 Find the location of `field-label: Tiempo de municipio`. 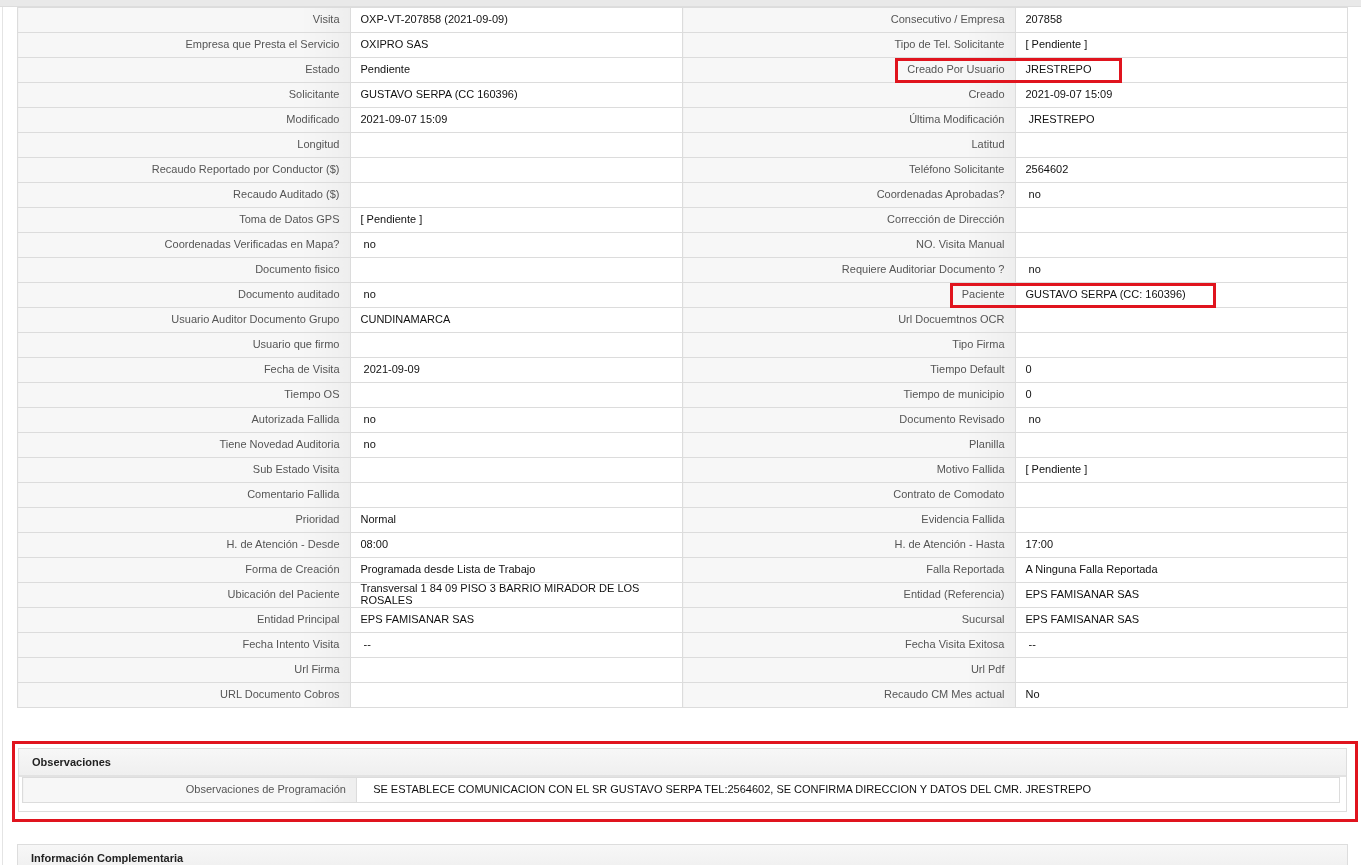

field-label: Tiempo de municipio is located at coordinates (848, 395).